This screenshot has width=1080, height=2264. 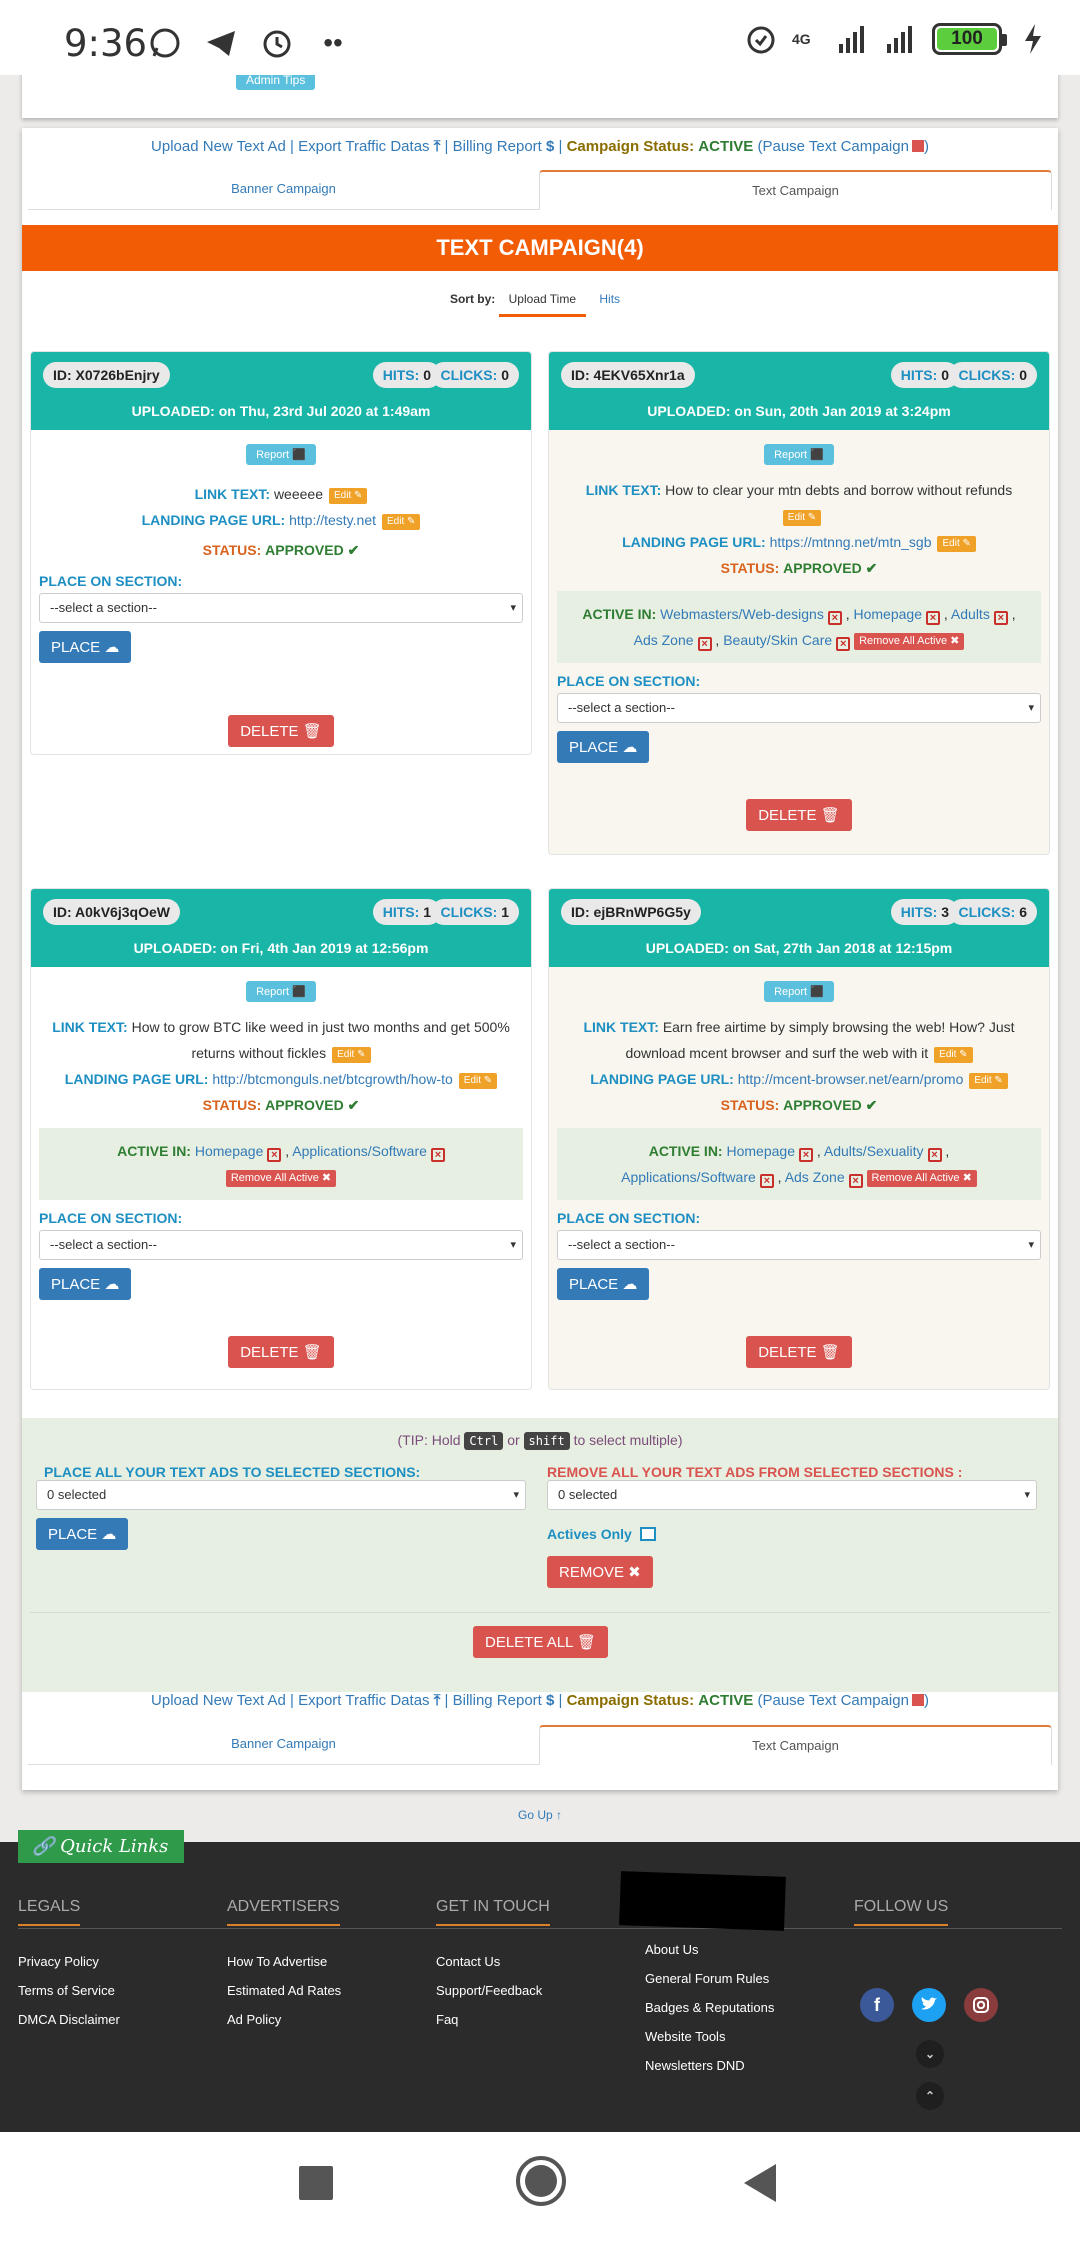 What do you see at coordinates (851, 1079) in the screenshot?
I see `landing-url: http://mcent-browser.net/earn/promo` at bounding box center [851, 1079].